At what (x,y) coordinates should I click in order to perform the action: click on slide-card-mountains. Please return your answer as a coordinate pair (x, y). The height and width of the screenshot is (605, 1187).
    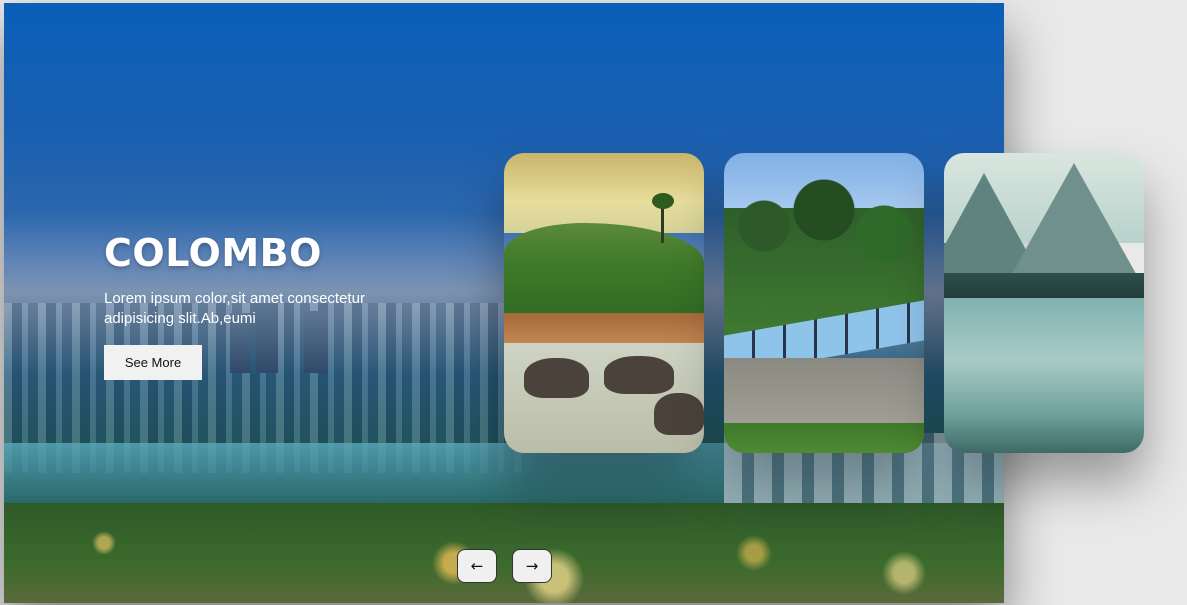
    Looking at the image, I should click on (1044, 303).